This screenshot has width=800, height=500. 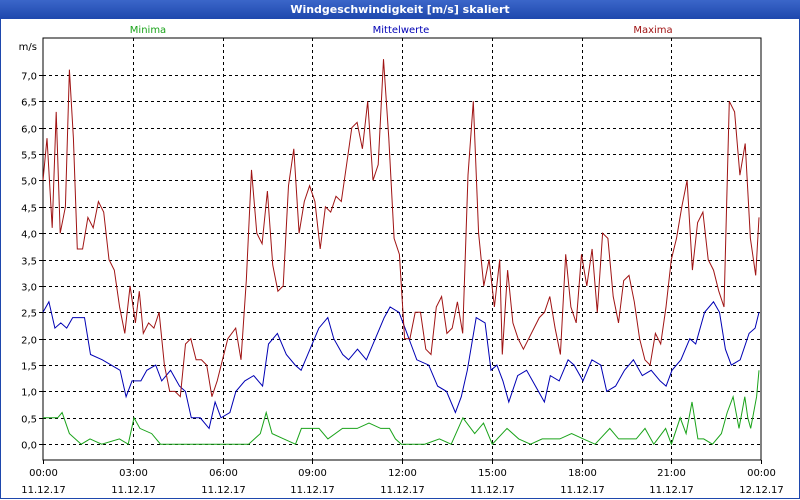 What do you see at coordinates (29, 103) in the screenshot?
I see `y-tick-label: 6,5` at bounding box center [29, 103].